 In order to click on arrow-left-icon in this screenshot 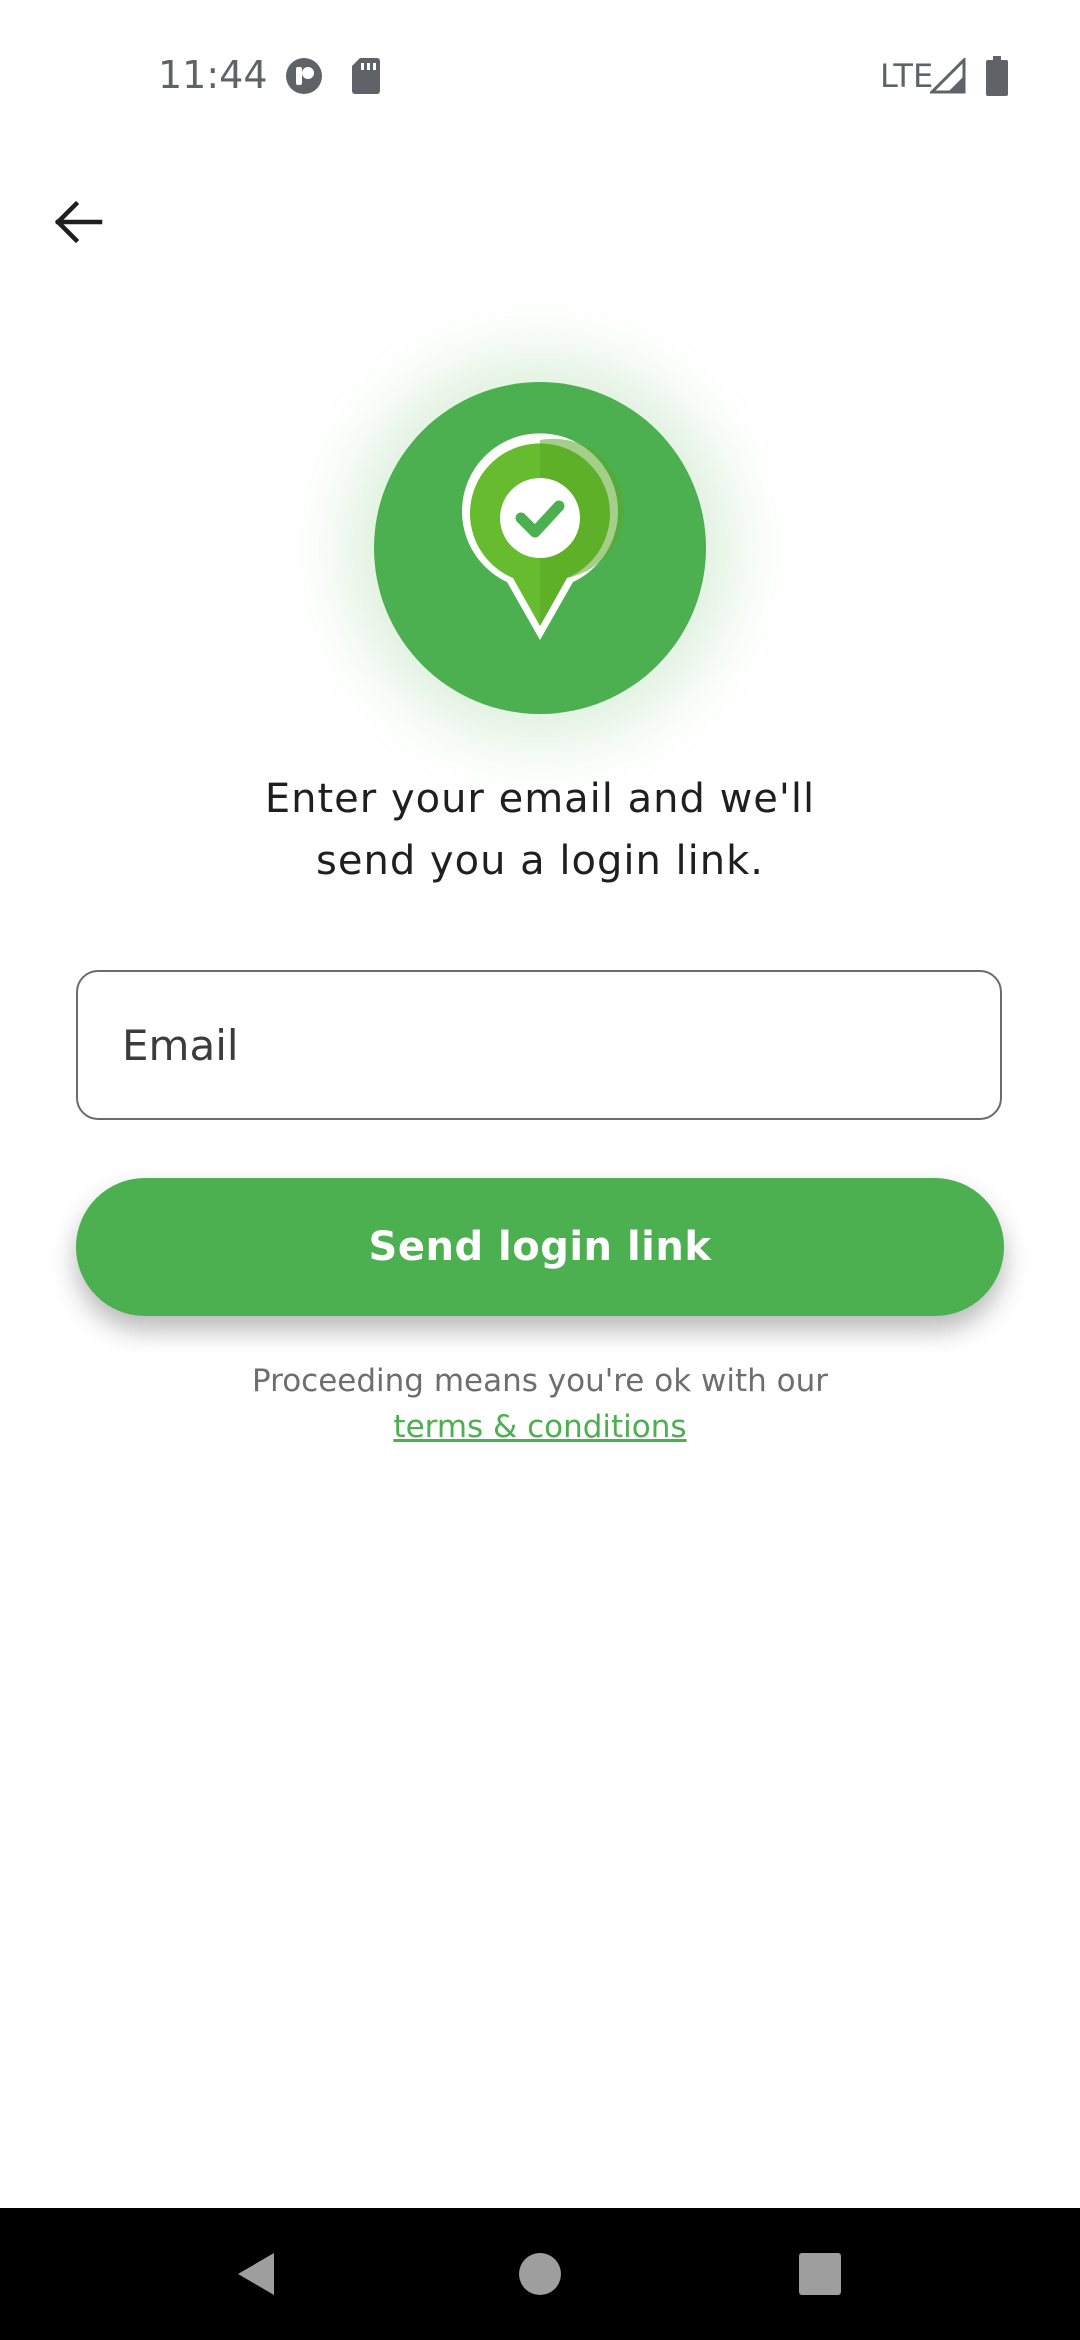, I will do `click(78, 222)`.